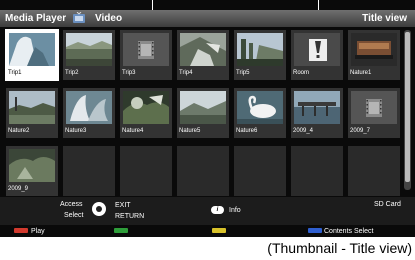 The image size is (415, 260). Describe the element at coordinates (243, 73) in the screenshot. I see `thumbnail-label: Trip5` at that location.